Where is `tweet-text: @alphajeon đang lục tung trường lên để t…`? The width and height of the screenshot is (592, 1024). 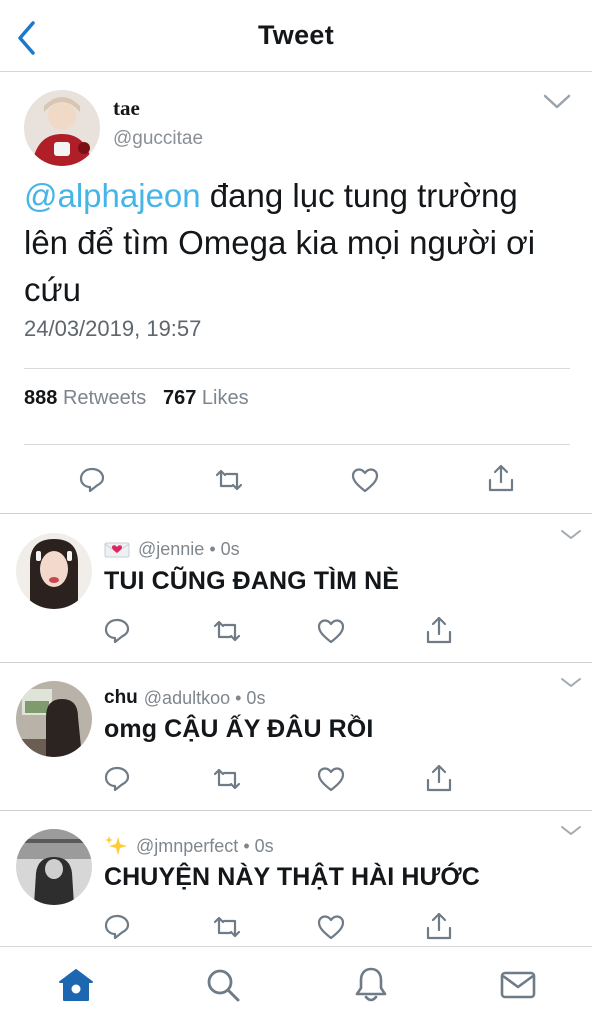 tweet-text: @alphajeon đang lục tung trường lên để t… is located at coordinates (296, 242).